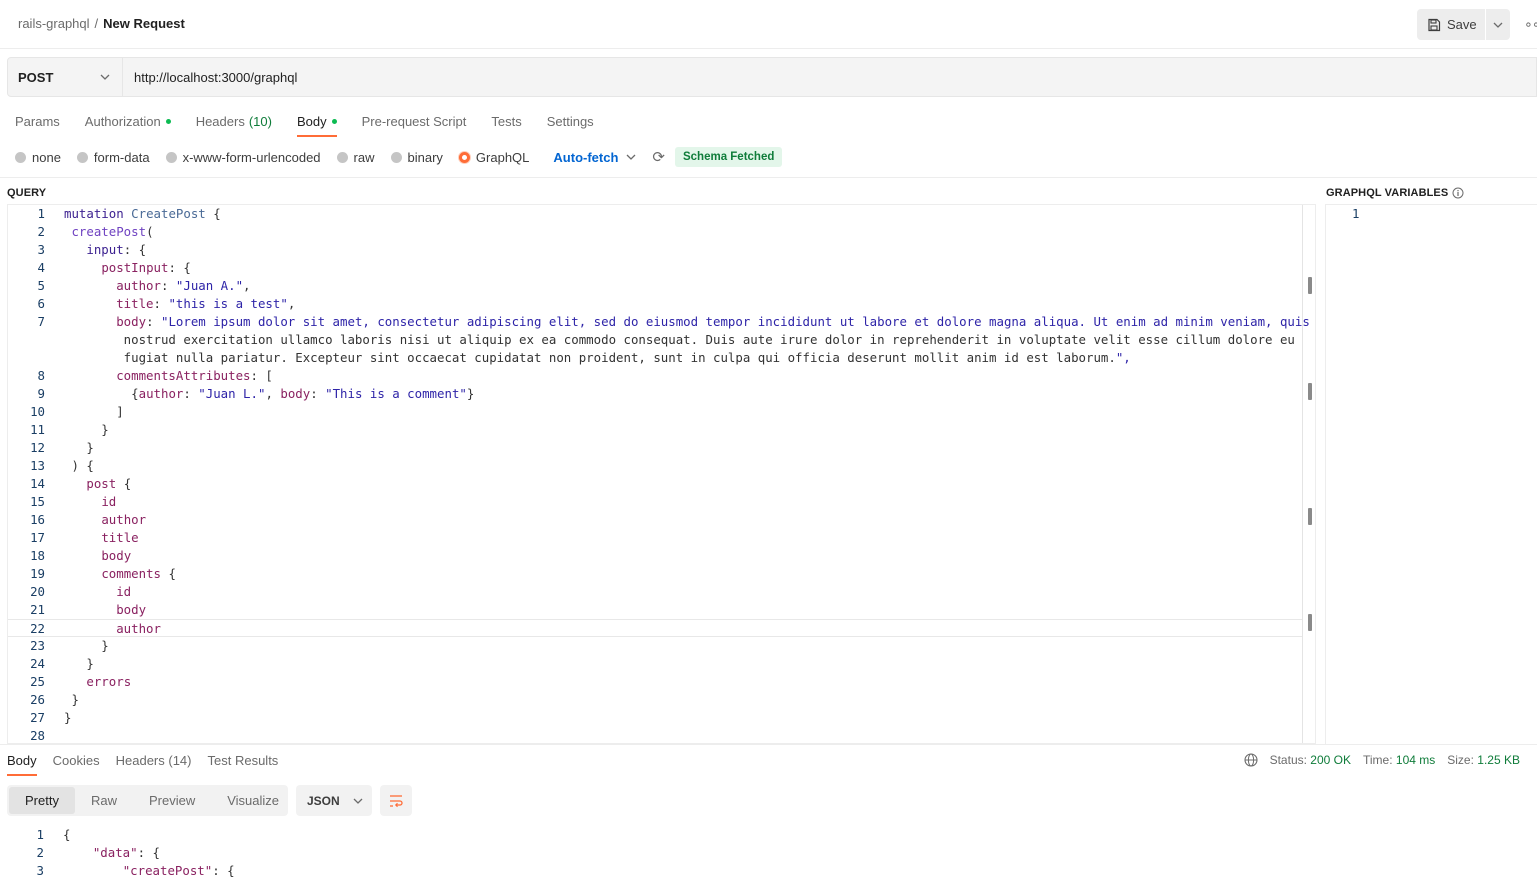 The image size is (1537, 881). I want to click on code-line: 14 post {, so click(655, 484).